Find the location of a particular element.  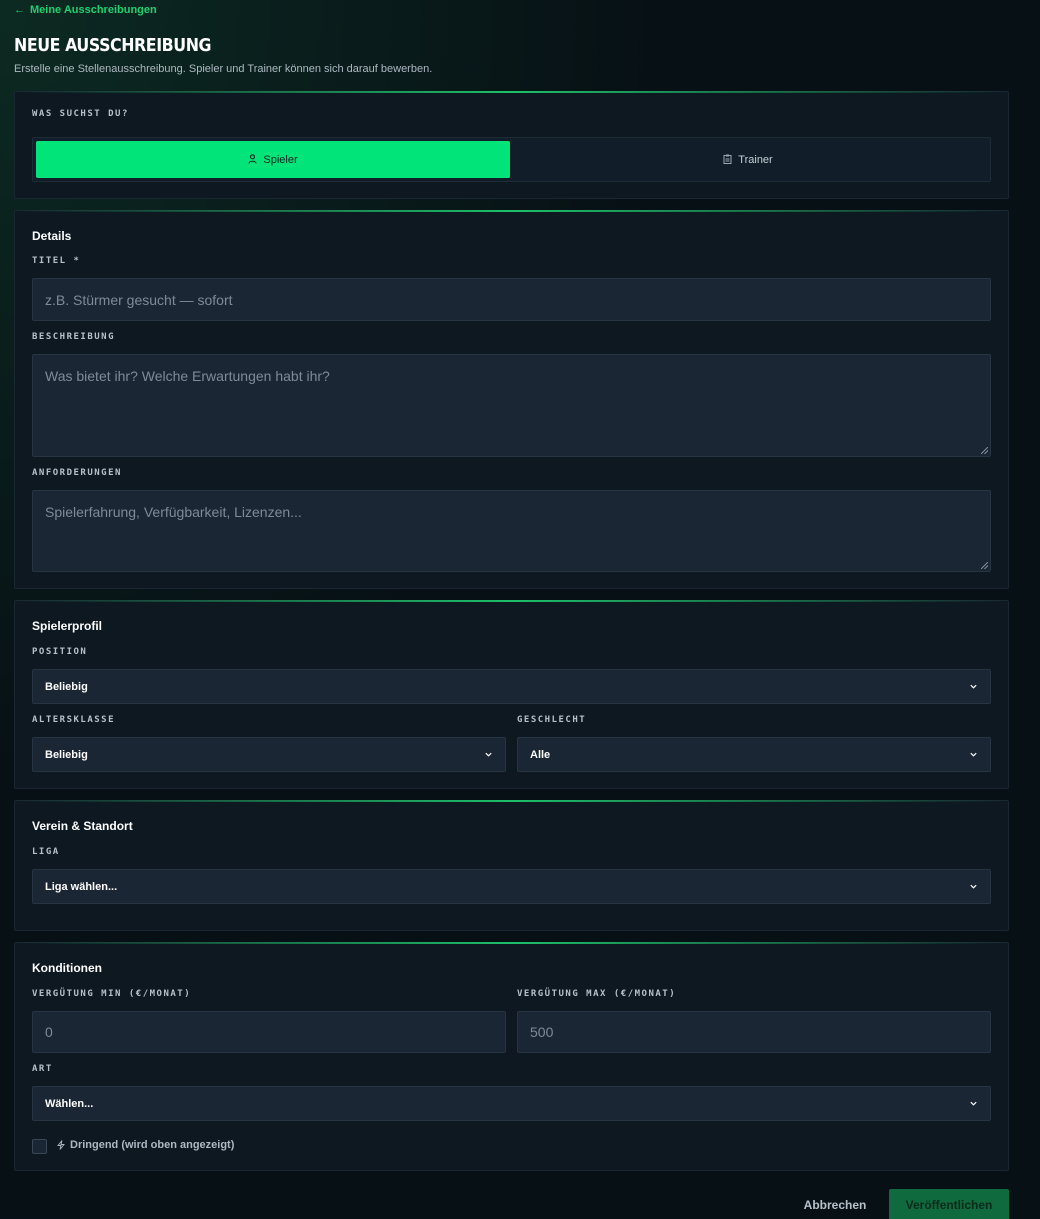

type-card: WAS SUCHST DU? Spieler Trainer is located at coordinates (511, 145).